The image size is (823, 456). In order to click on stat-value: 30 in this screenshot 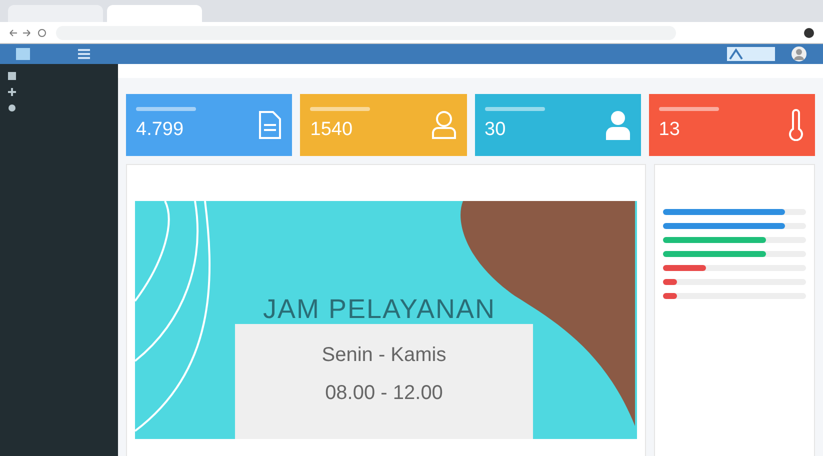, I will do `click(495, 129)`.